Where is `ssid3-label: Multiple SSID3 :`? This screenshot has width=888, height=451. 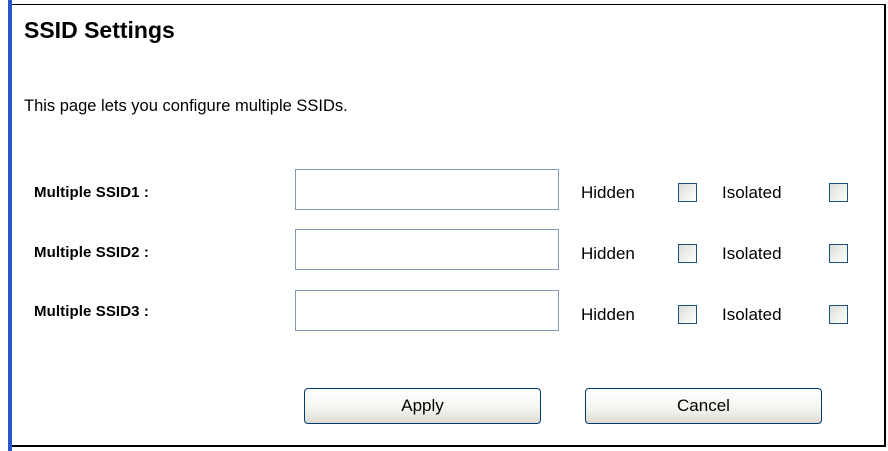 ssid3-label: Multiple SSID3 : is located at coordinates (91, 311).